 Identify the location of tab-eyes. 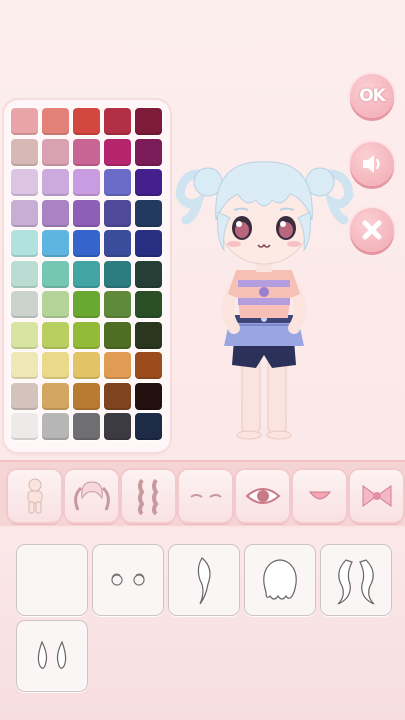
(262, 496).